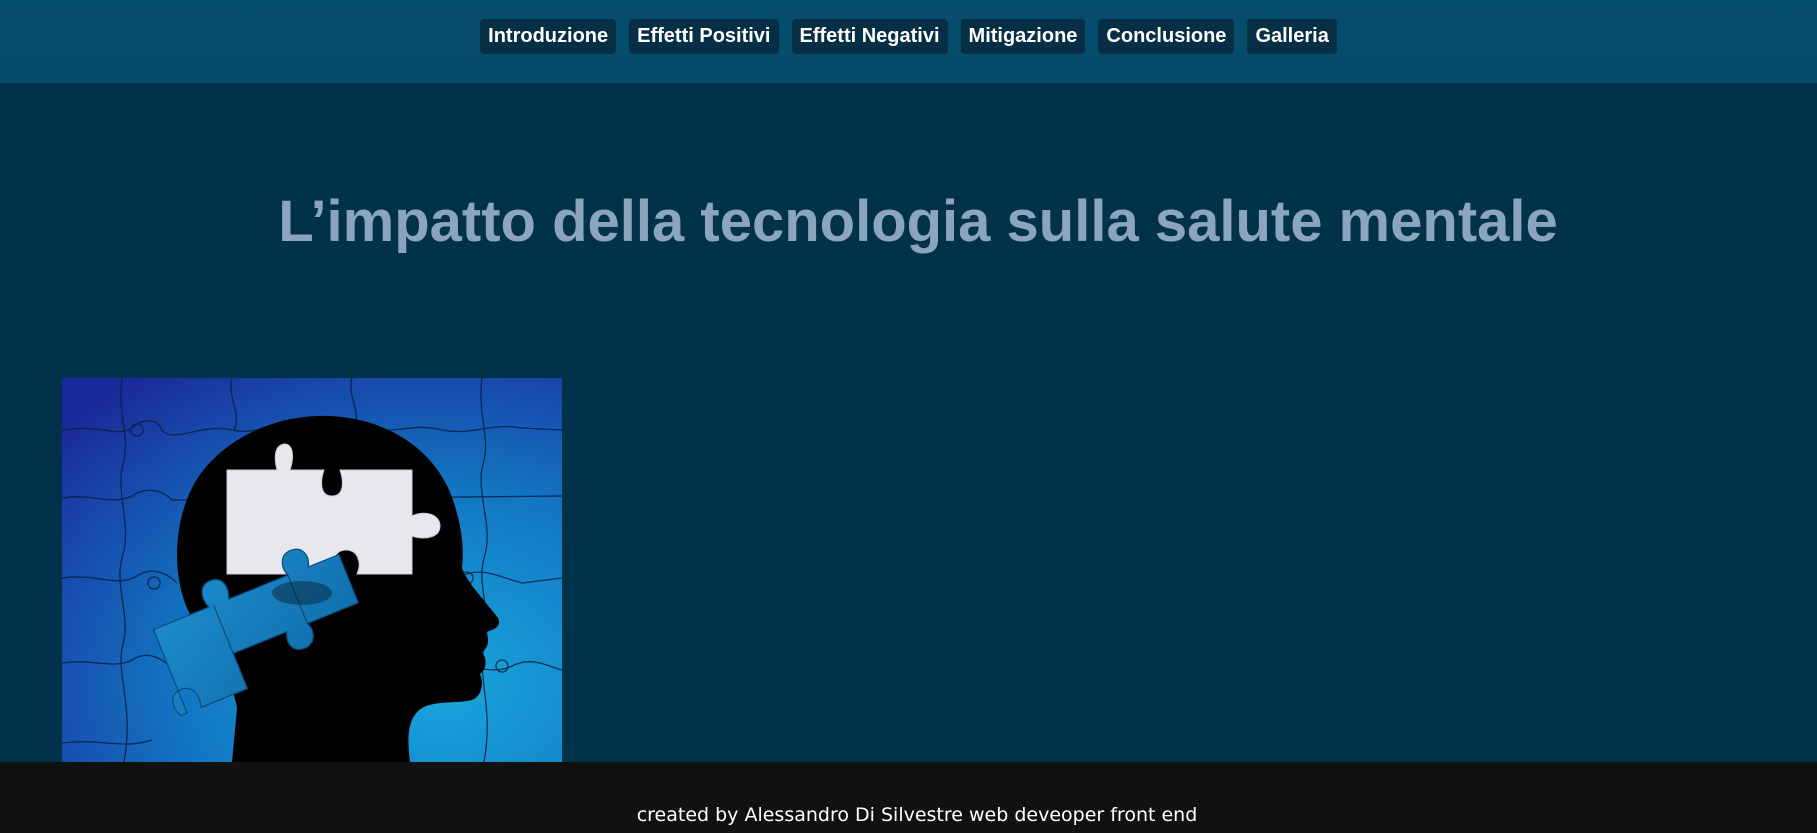 This screenshot has height=833, width=1817. What do you see at coordinates (1166, 36) in the screenshot?
I see `nav-link-conclusione: Conclusione` at bounding box center [1166, 36].